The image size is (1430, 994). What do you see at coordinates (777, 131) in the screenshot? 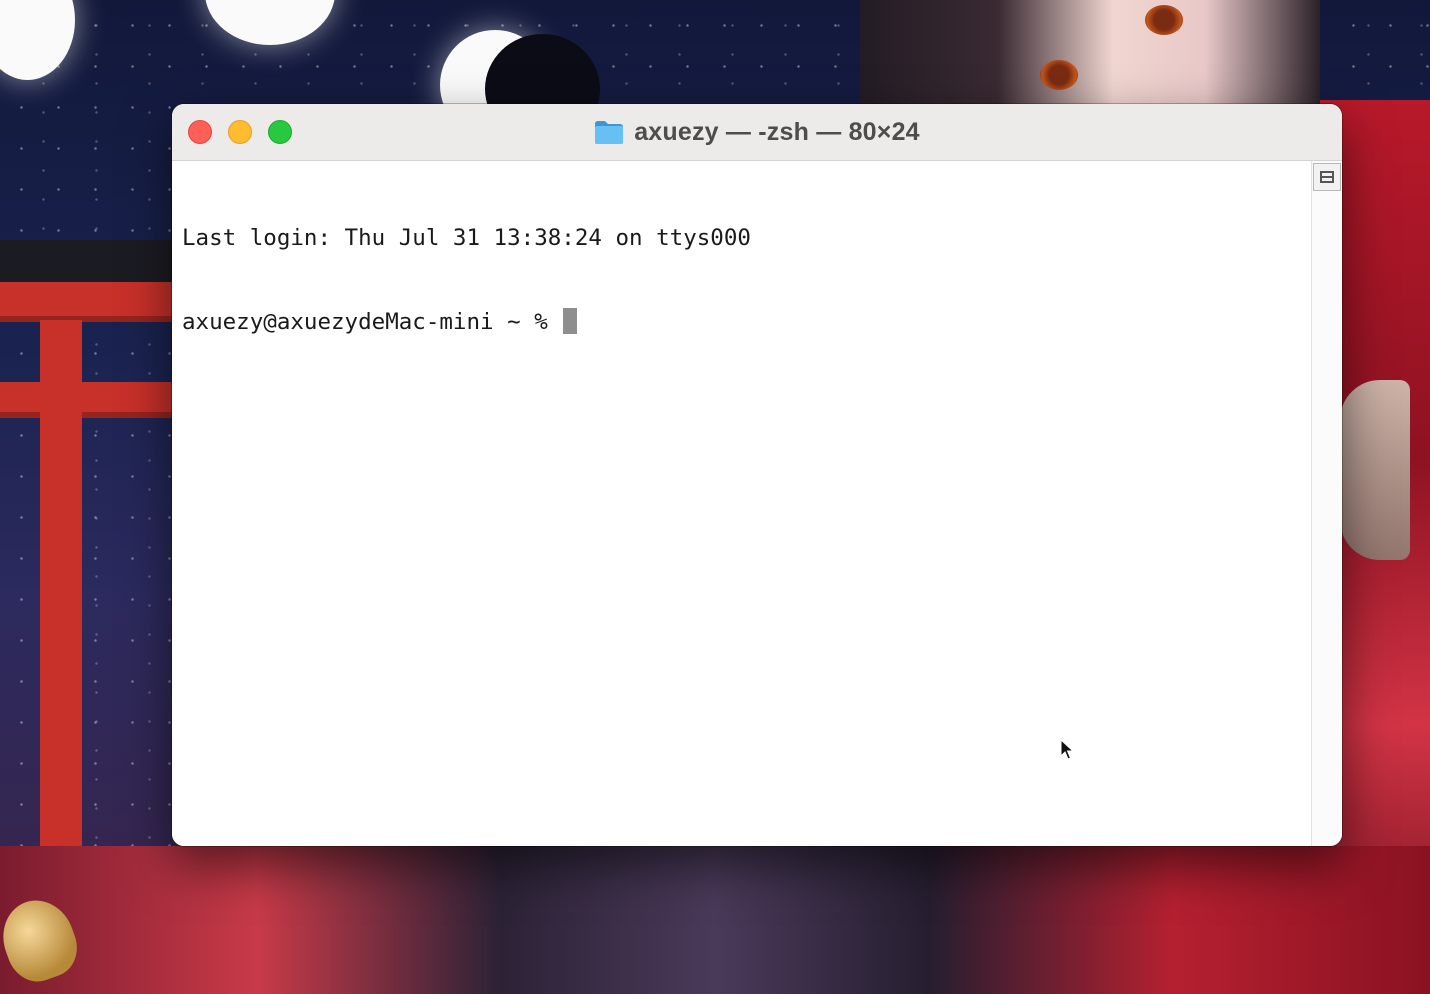
I see `window-title: axuezy — -zsh — 80×24` at bounding box center [777, 131].